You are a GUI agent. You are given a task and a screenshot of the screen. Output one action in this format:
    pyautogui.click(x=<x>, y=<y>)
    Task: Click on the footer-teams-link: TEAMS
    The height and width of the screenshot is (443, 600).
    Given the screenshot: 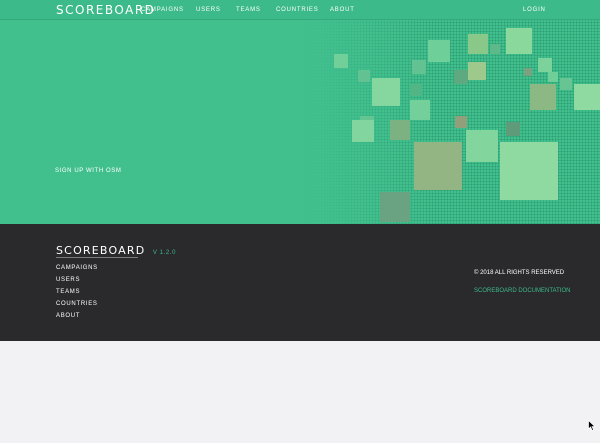 What is the action you would take?
    pyautogui.click(x=68, y=292)
    